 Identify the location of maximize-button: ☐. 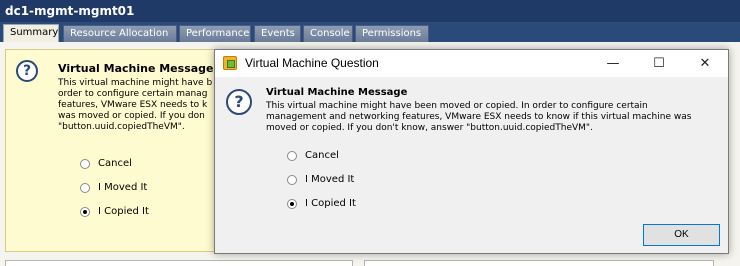
(659, 63).